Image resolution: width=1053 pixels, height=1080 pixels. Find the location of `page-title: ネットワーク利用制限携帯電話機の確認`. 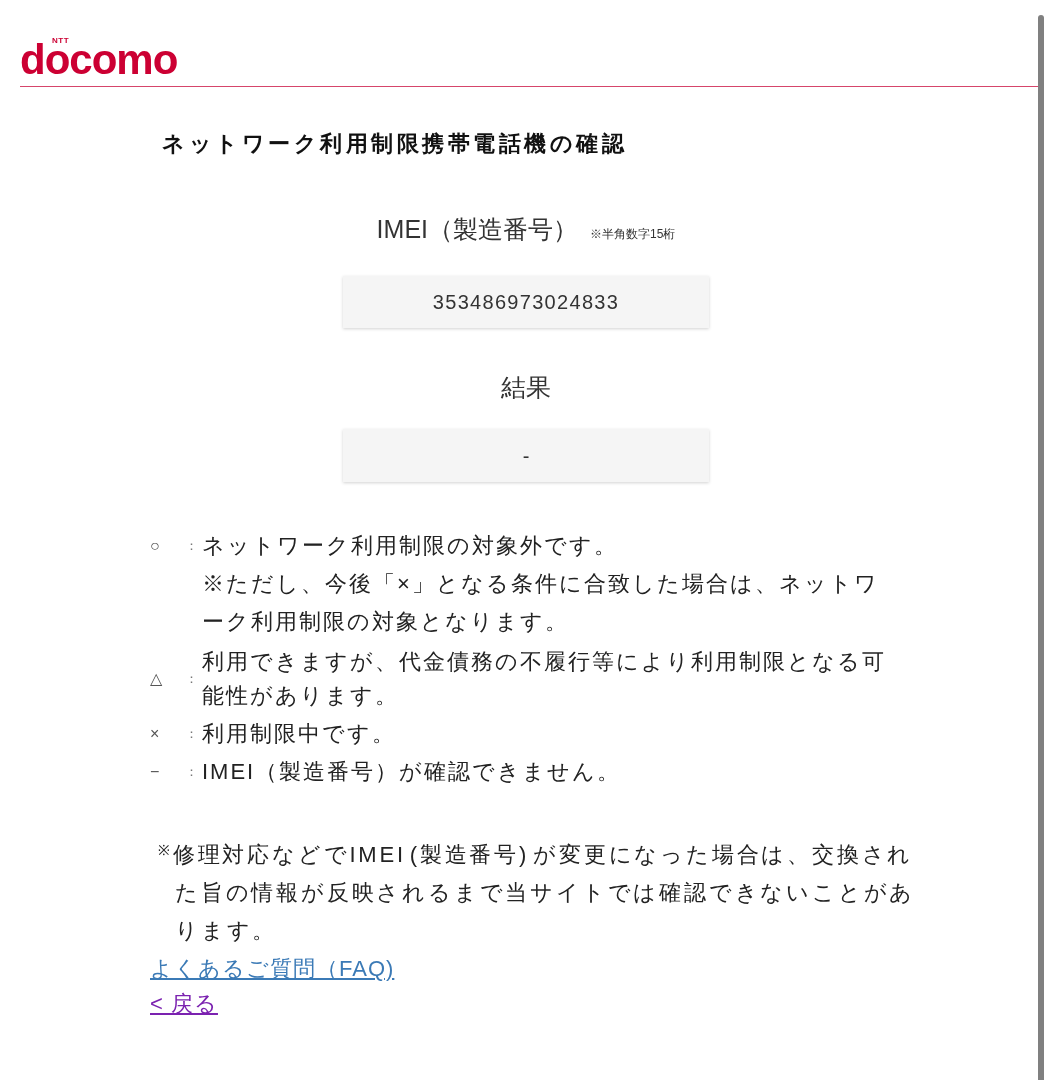

page-title: ネットワーク利用制限携帯電話機の確認 is located at coordinates (394, 144).